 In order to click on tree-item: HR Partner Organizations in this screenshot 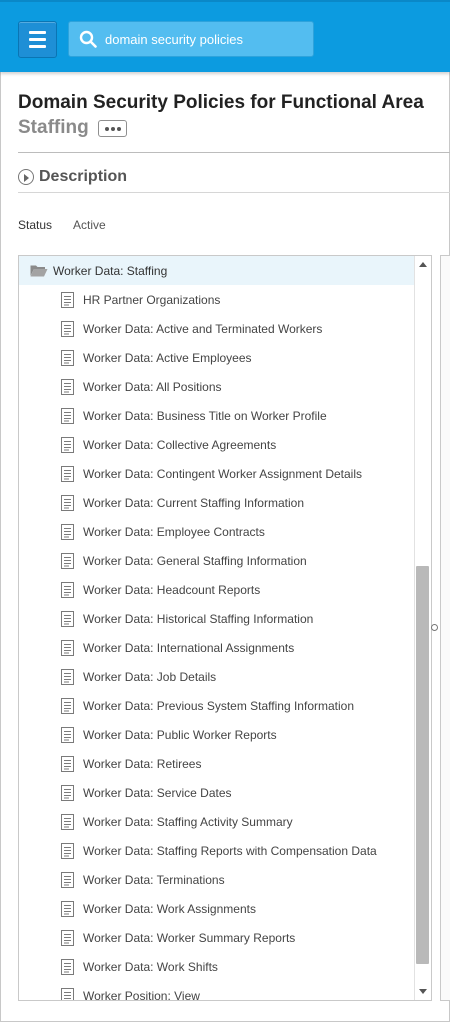, I will do `click(216, 299)`.